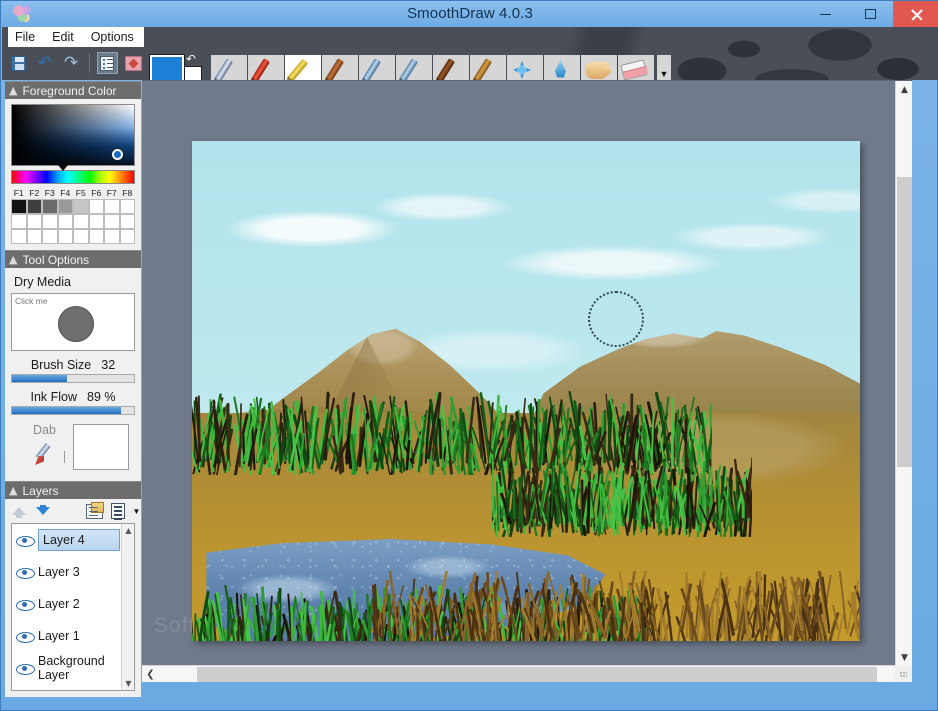 This screenshot has height=711, width=938. Describe the element at coordinates (167, 67) in the screenshot. I see `foreground-color-swatch` at that location.